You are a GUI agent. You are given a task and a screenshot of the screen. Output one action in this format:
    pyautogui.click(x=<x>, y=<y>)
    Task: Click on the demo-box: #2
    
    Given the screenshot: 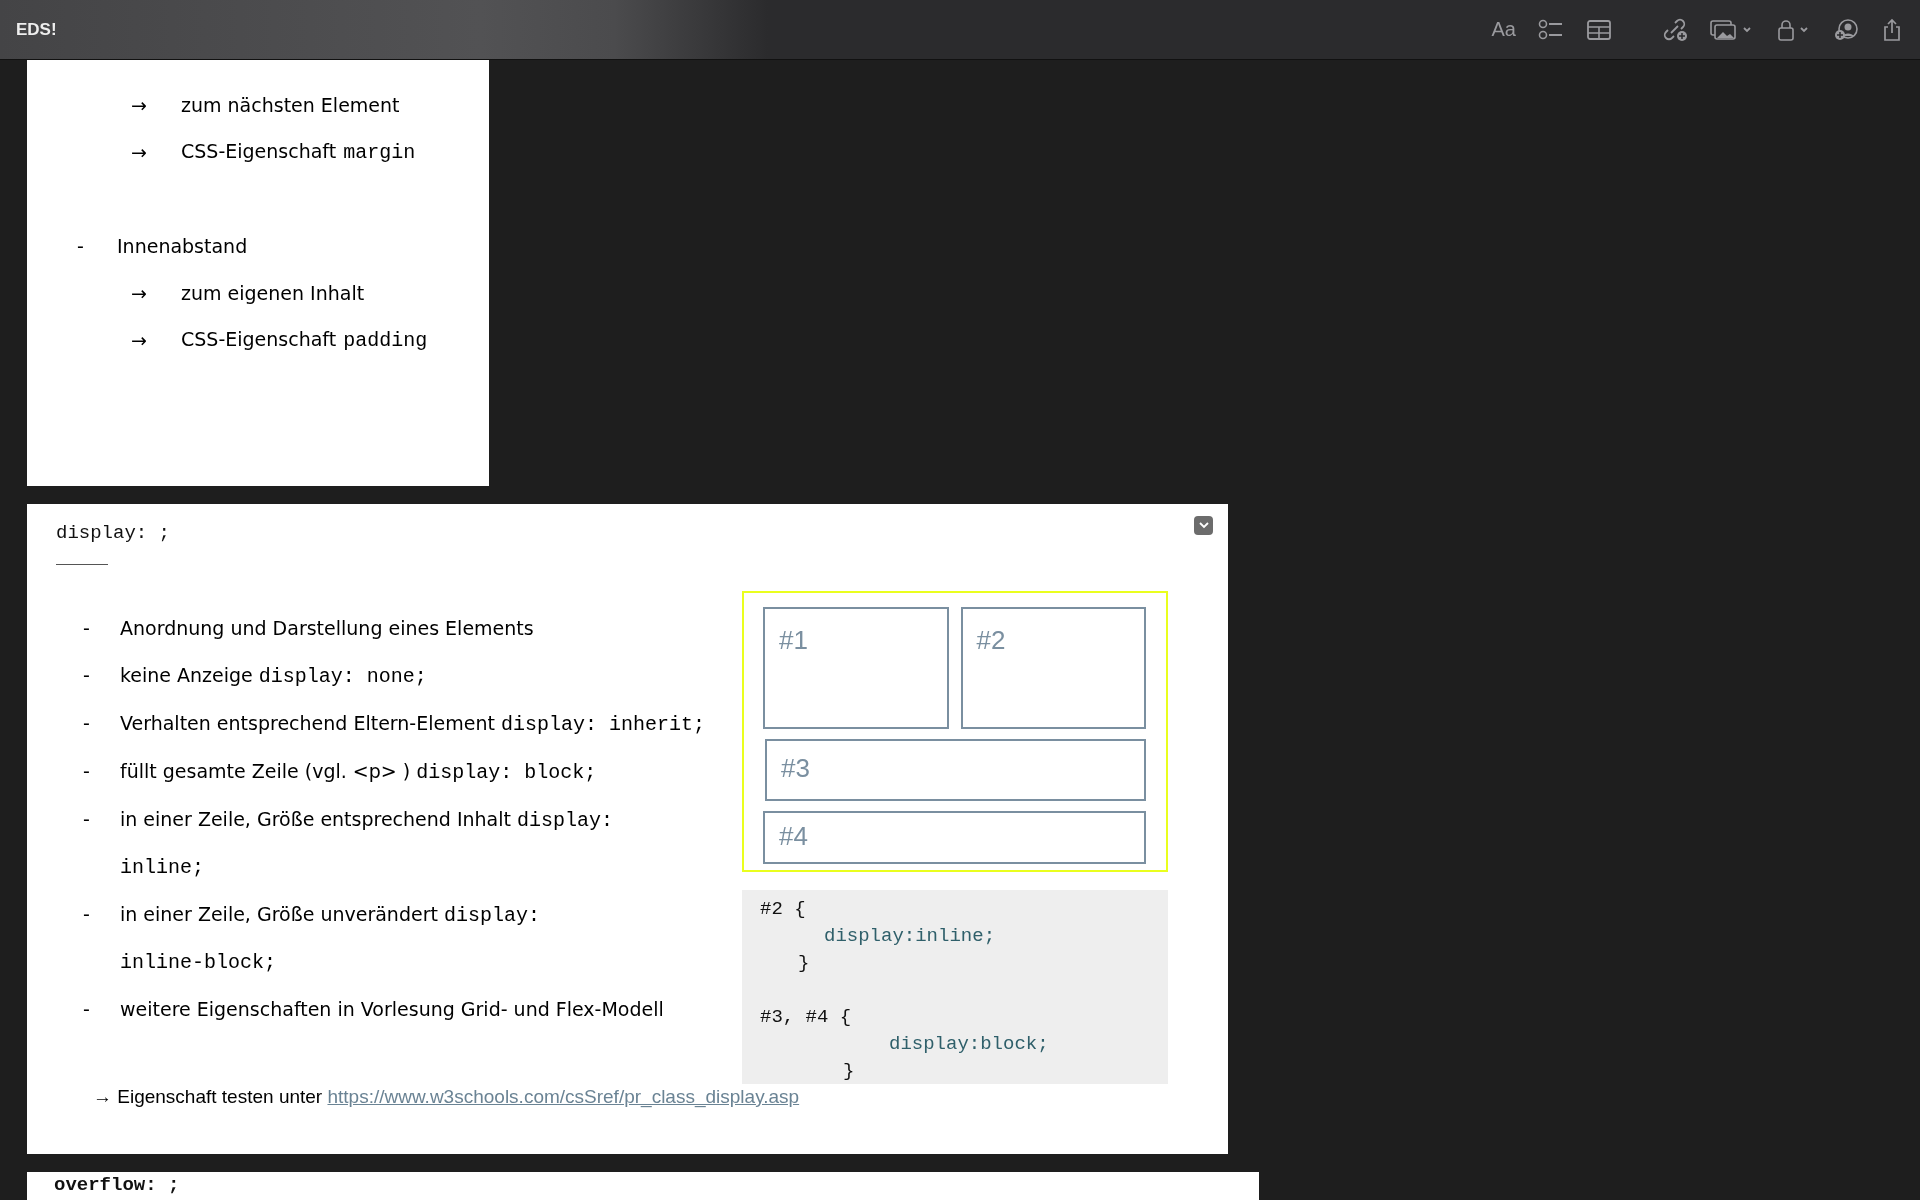 What is the action you would take?
    pyautogui.click(x=1053, y=668)
    